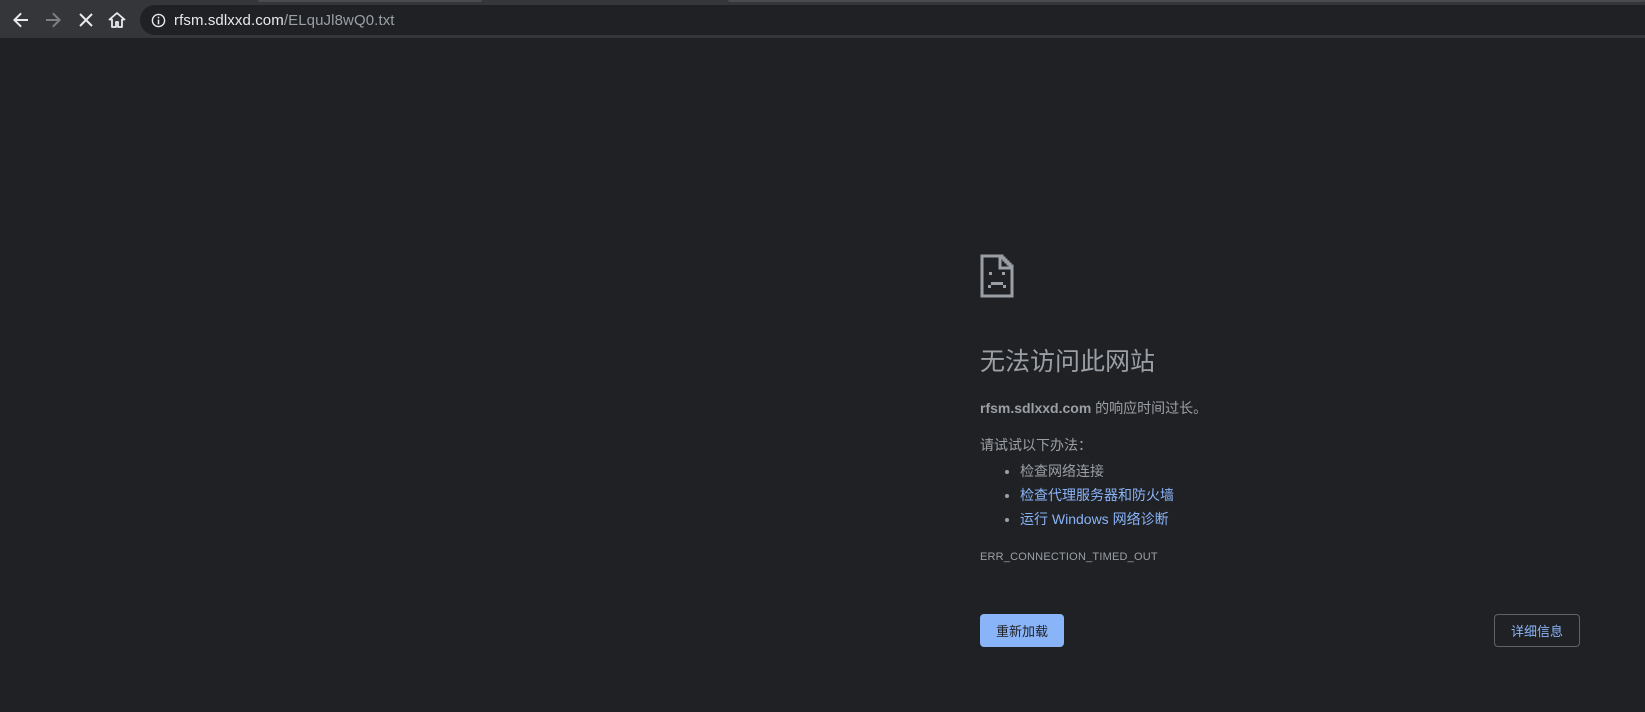 The image size is (1645, 712). I want to click on suggestions-list: 检查网络连接 检查代理服务器和防火墙 运行 Windows 网络诊断, so click(1280, 495).